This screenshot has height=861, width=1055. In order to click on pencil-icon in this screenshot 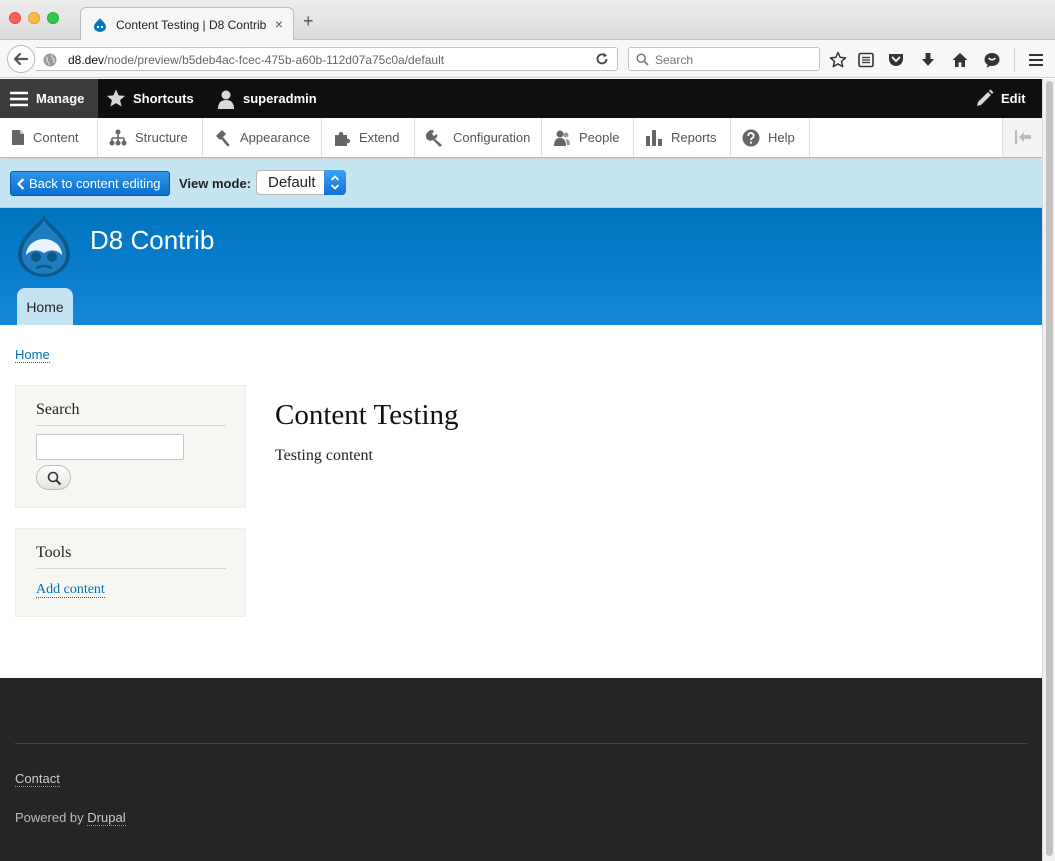, I will do `click(985, 97)`.